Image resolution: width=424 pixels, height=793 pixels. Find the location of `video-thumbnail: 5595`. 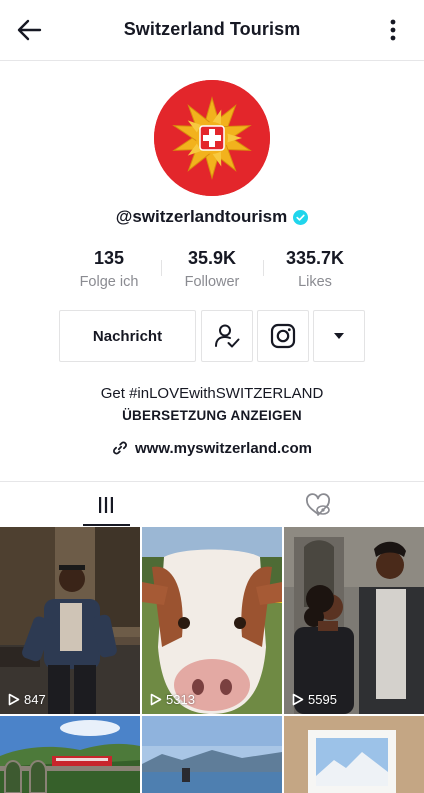

video-thumbnail: 5595 is located at coordinates (354, 620).